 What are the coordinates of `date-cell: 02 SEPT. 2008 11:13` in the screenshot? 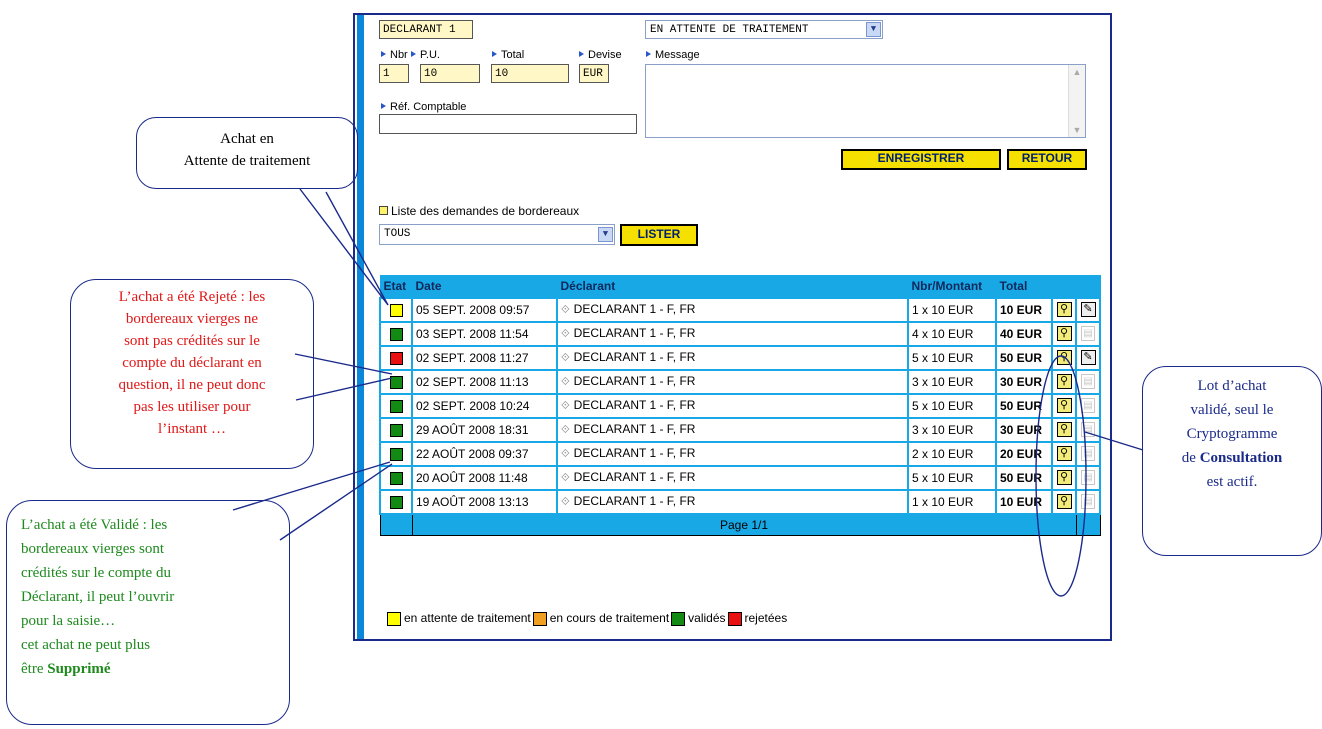 It's located at (484, 381).